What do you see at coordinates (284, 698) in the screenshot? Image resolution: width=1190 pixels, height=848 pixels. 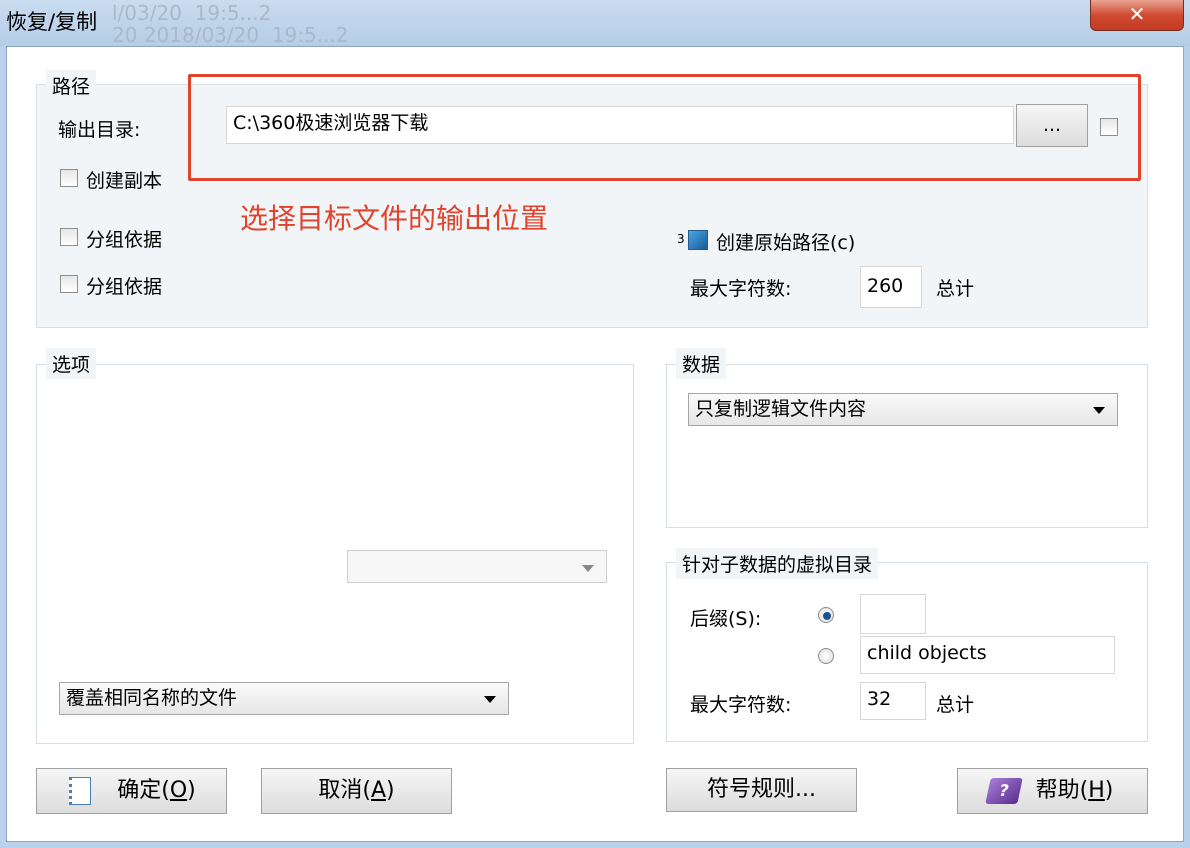 I see `overwrite-combo: 覆盖相同名称的文件` at bounding box center [284, 698].